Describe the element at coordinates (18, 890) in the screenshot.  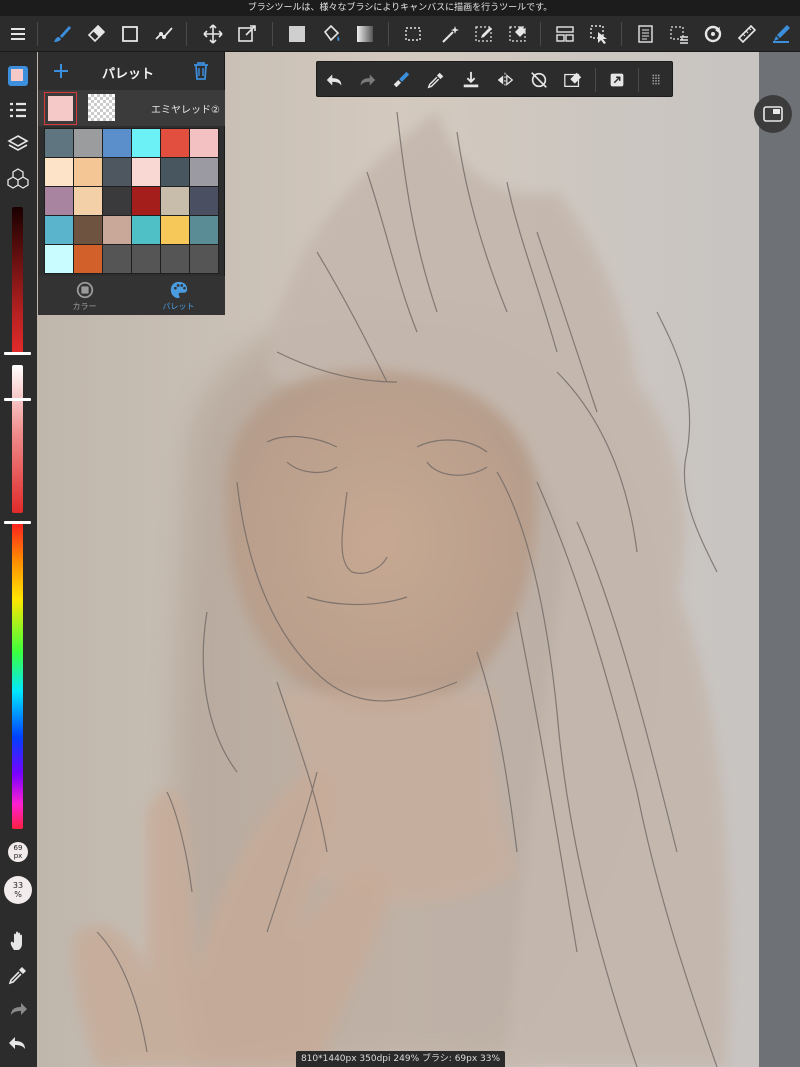
I see `brush-opacity-button: 33 %` at that location.